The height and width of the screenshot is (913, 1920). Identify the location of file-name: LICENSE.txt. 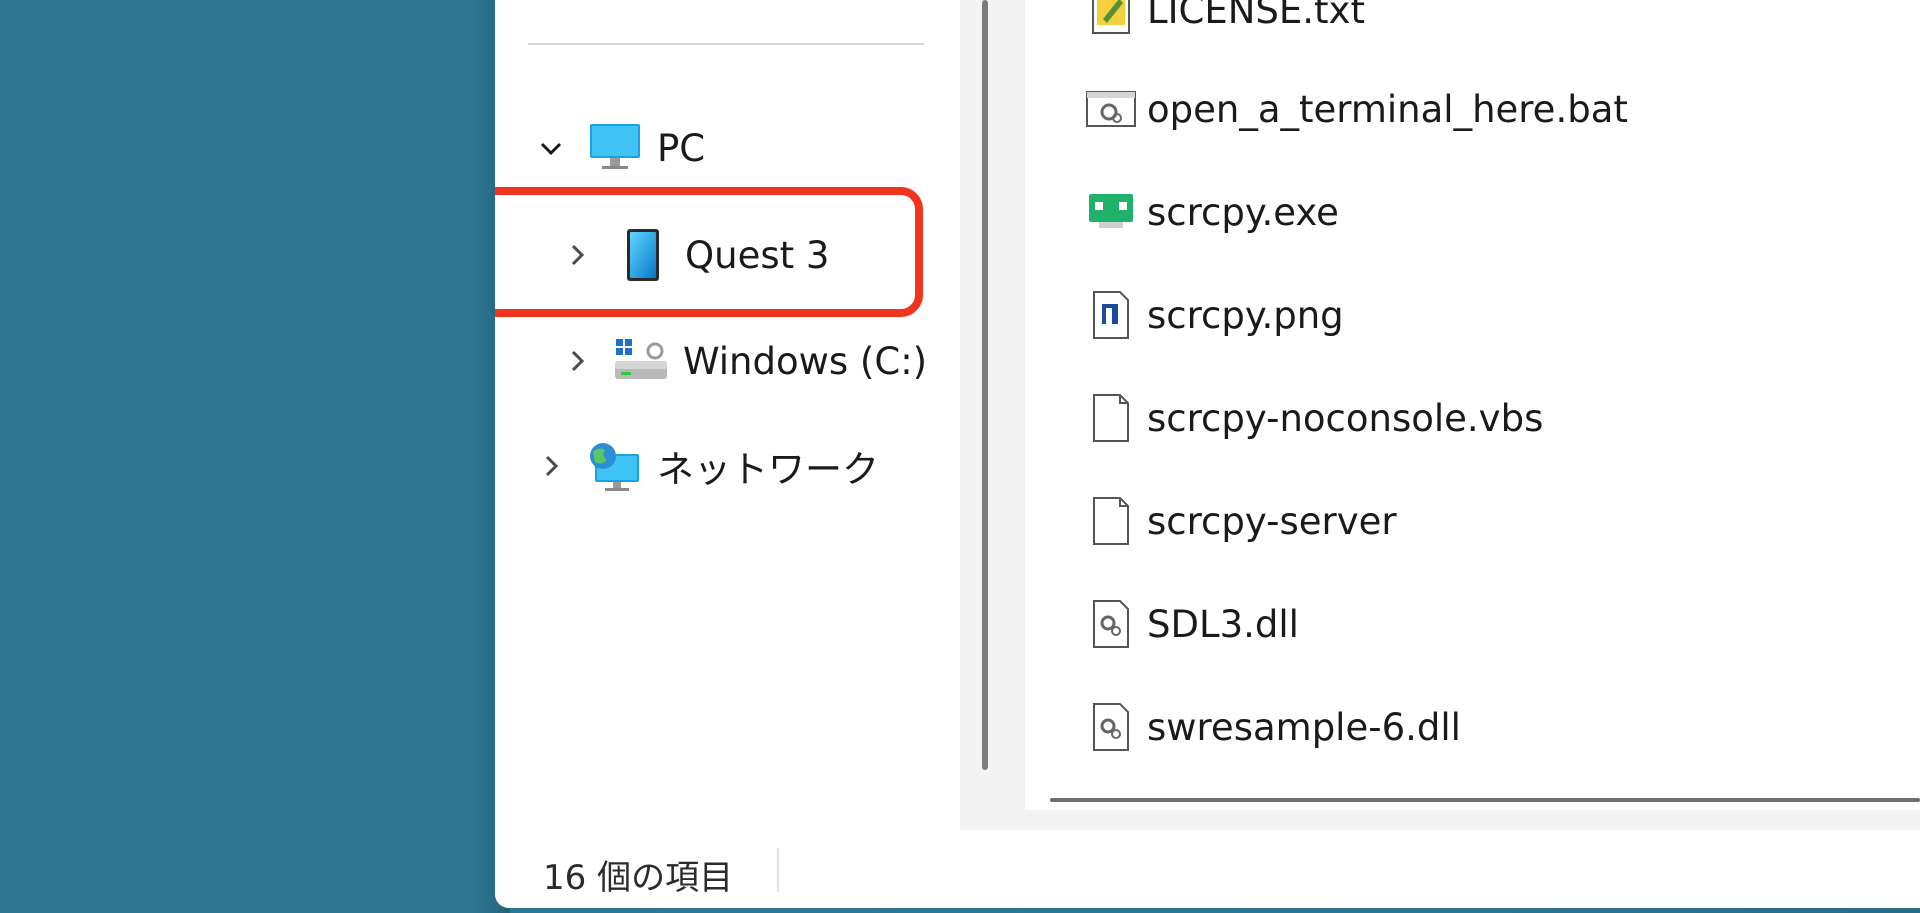
(1256, 16).